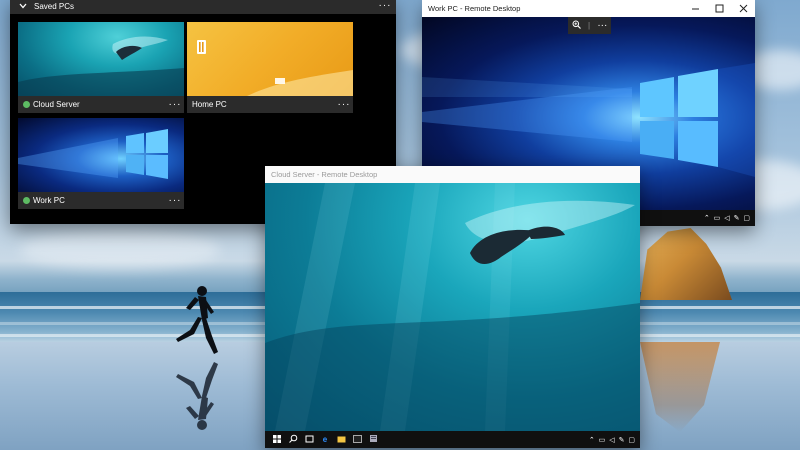 This screenshot has height=450, width=800. What do you see at coordinates (324, 174) in the screenshot?
I see `window-title: Cloud Server - Remote Desktop` at bounding box center [324, 174].